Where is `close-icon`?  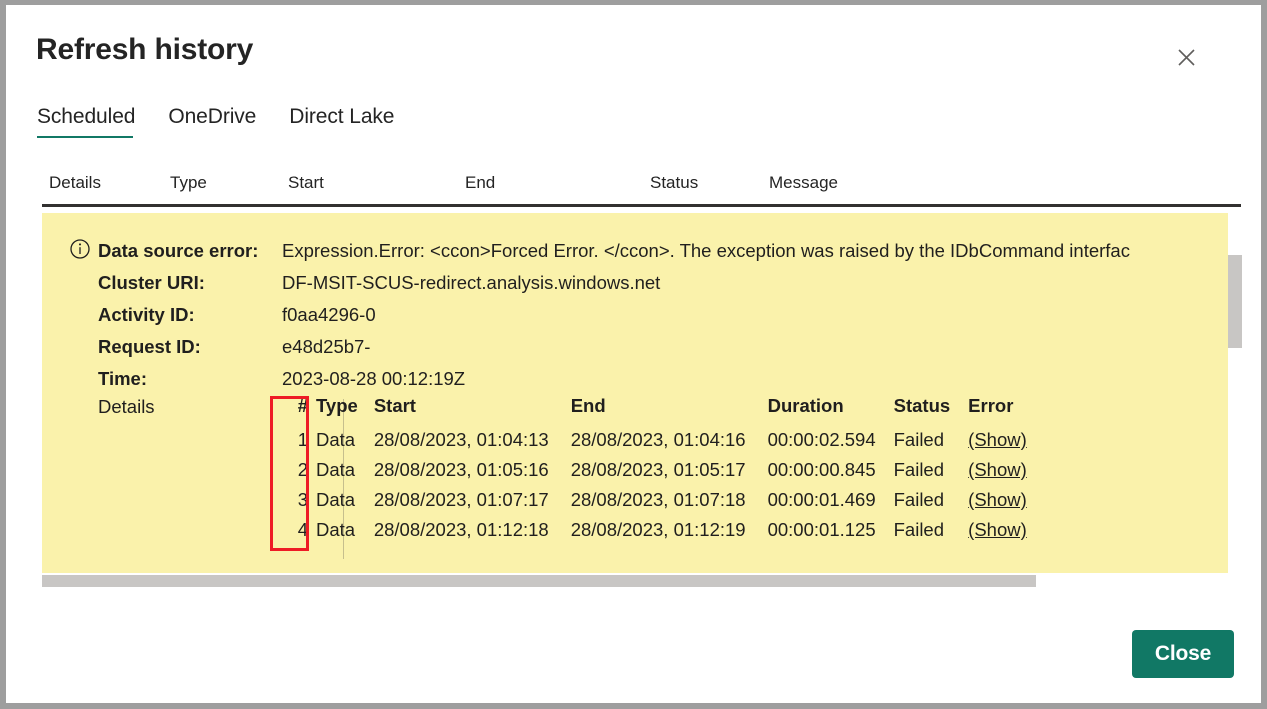
close-icon is located at coordinates (1186, 57).